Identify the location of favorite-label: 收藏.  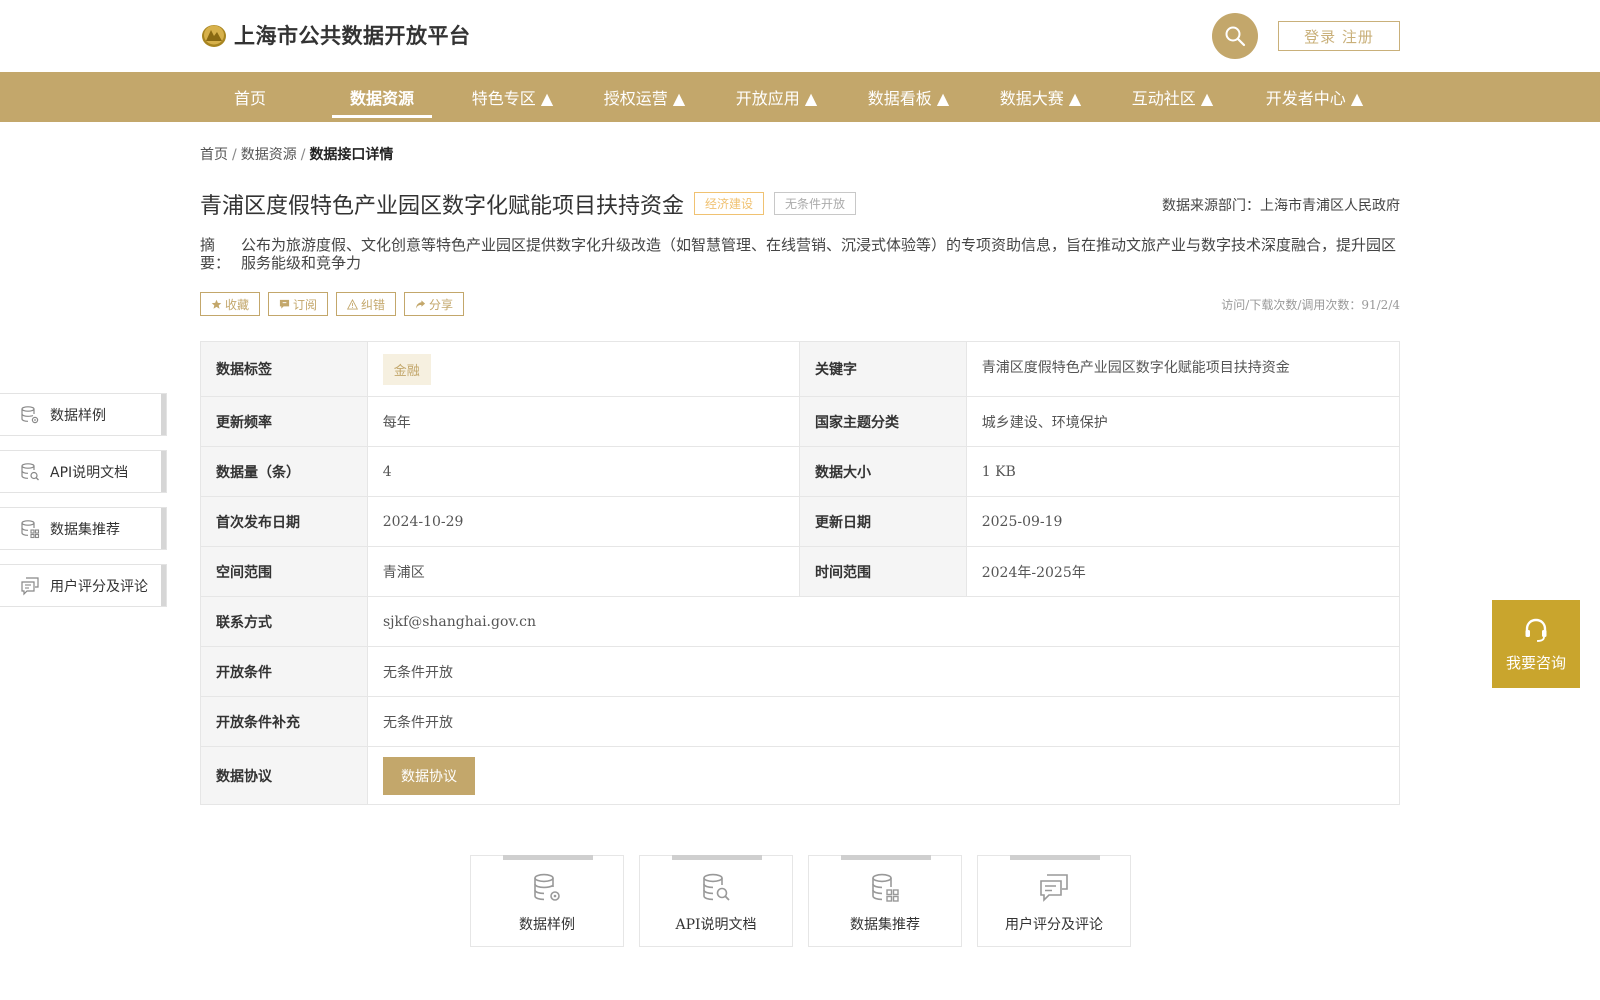
(237, 304).